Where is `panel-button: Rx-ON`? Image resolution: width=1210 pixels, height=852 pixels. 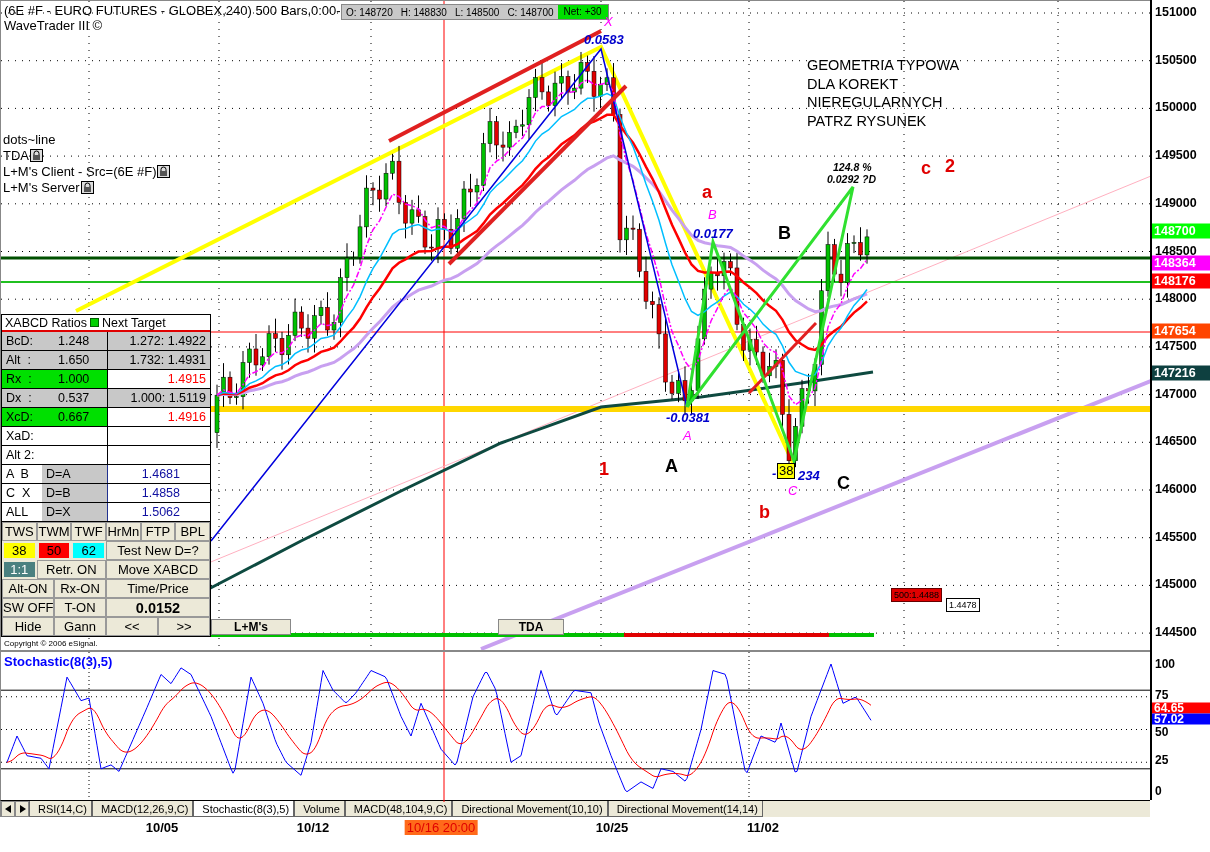
panel-button: Rx-ON is located at coordinates (80, 588).